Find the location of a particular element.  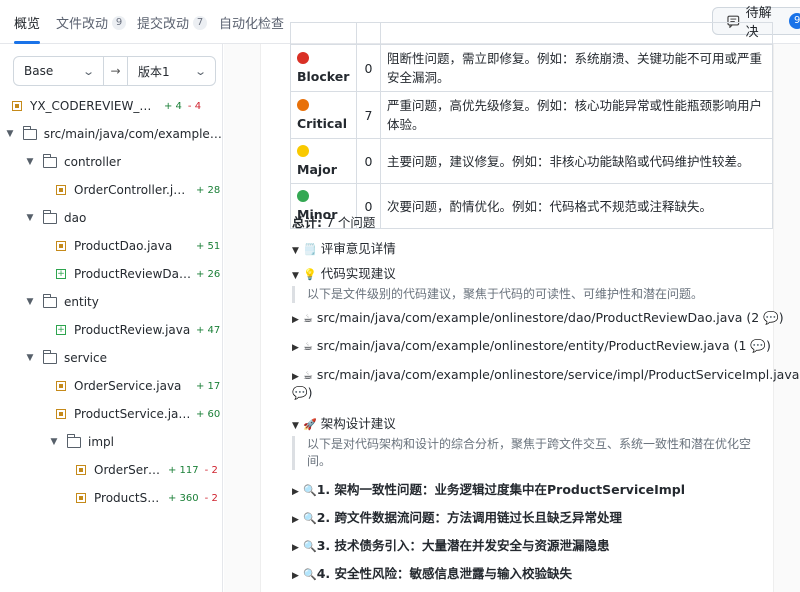

tree-folder-item: ▼ controller is located at coordinates (111, 162).